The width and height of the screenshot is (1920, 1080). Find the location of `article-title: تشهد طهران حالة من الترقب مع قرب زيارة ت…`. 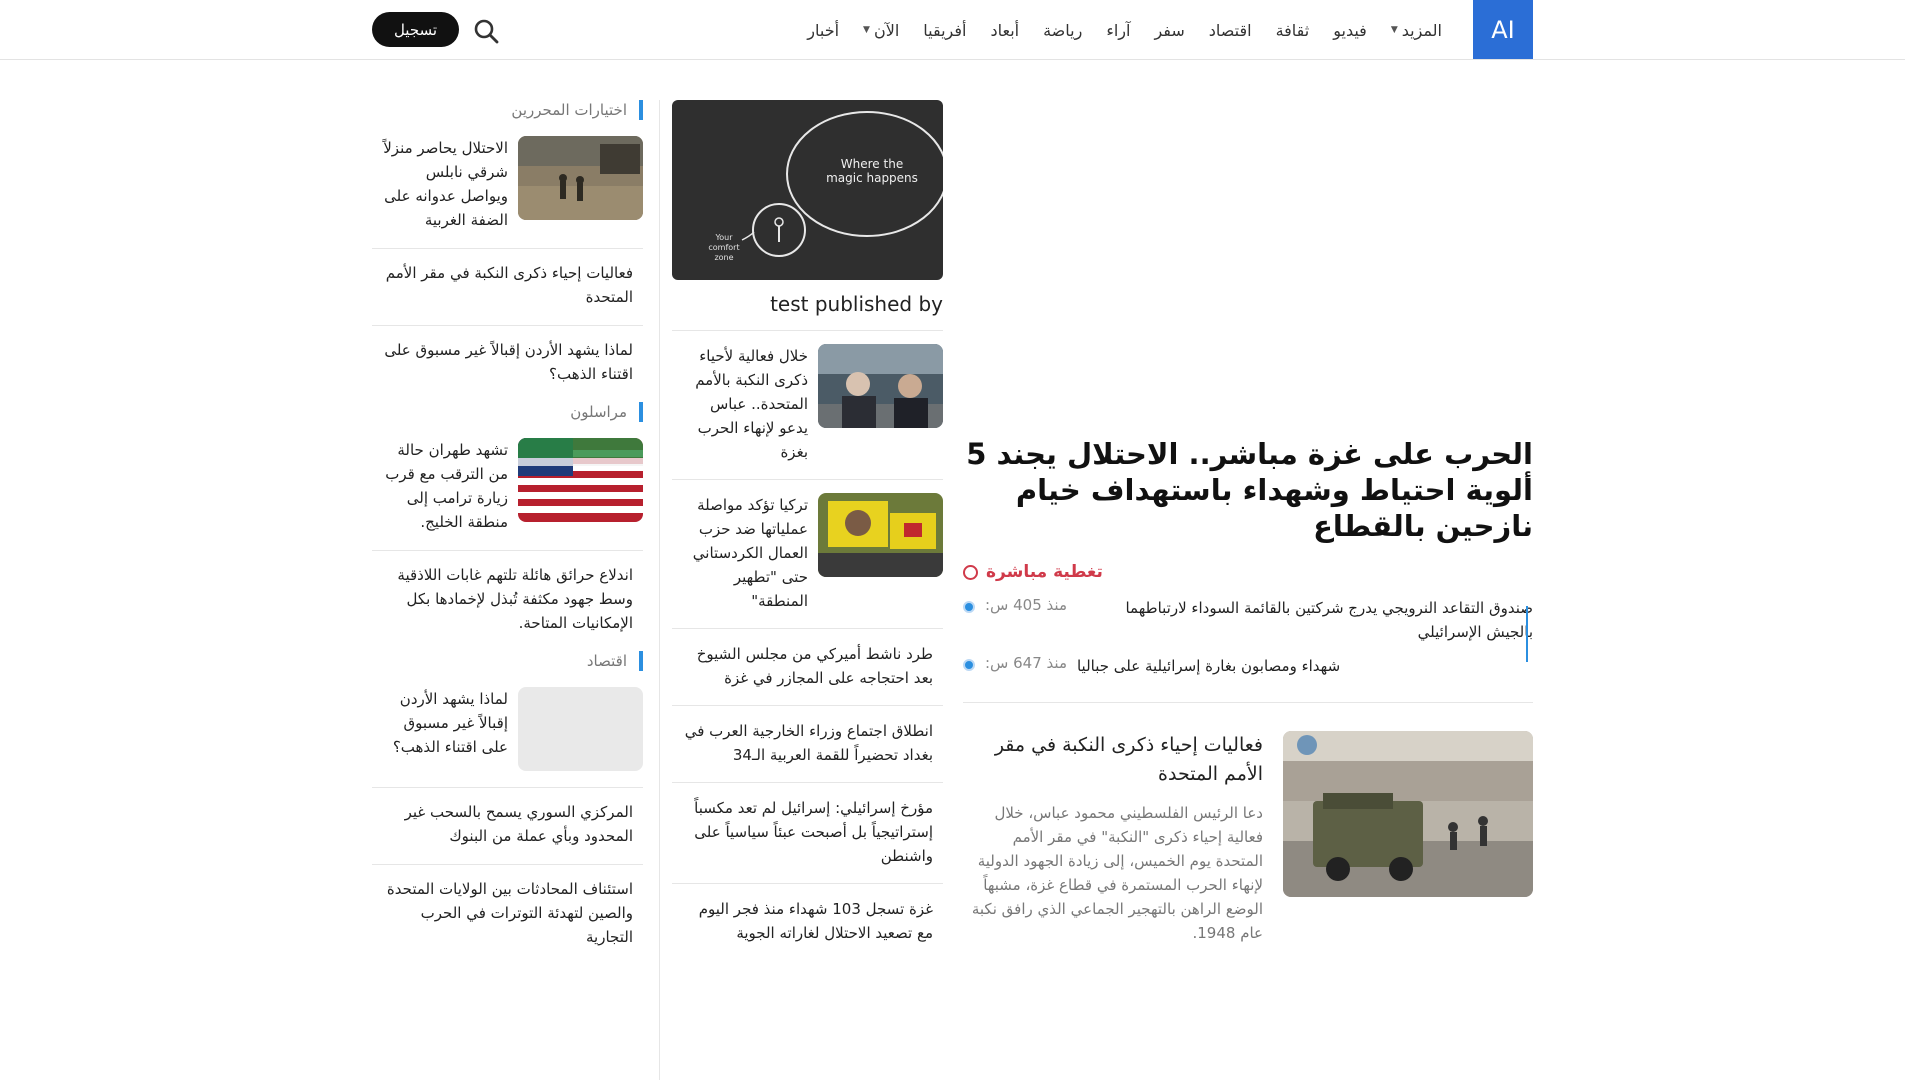

article-title: تشهد طهران حالة من الترقب مع قرب زيارة ت… is located at coordinates (445, 486).